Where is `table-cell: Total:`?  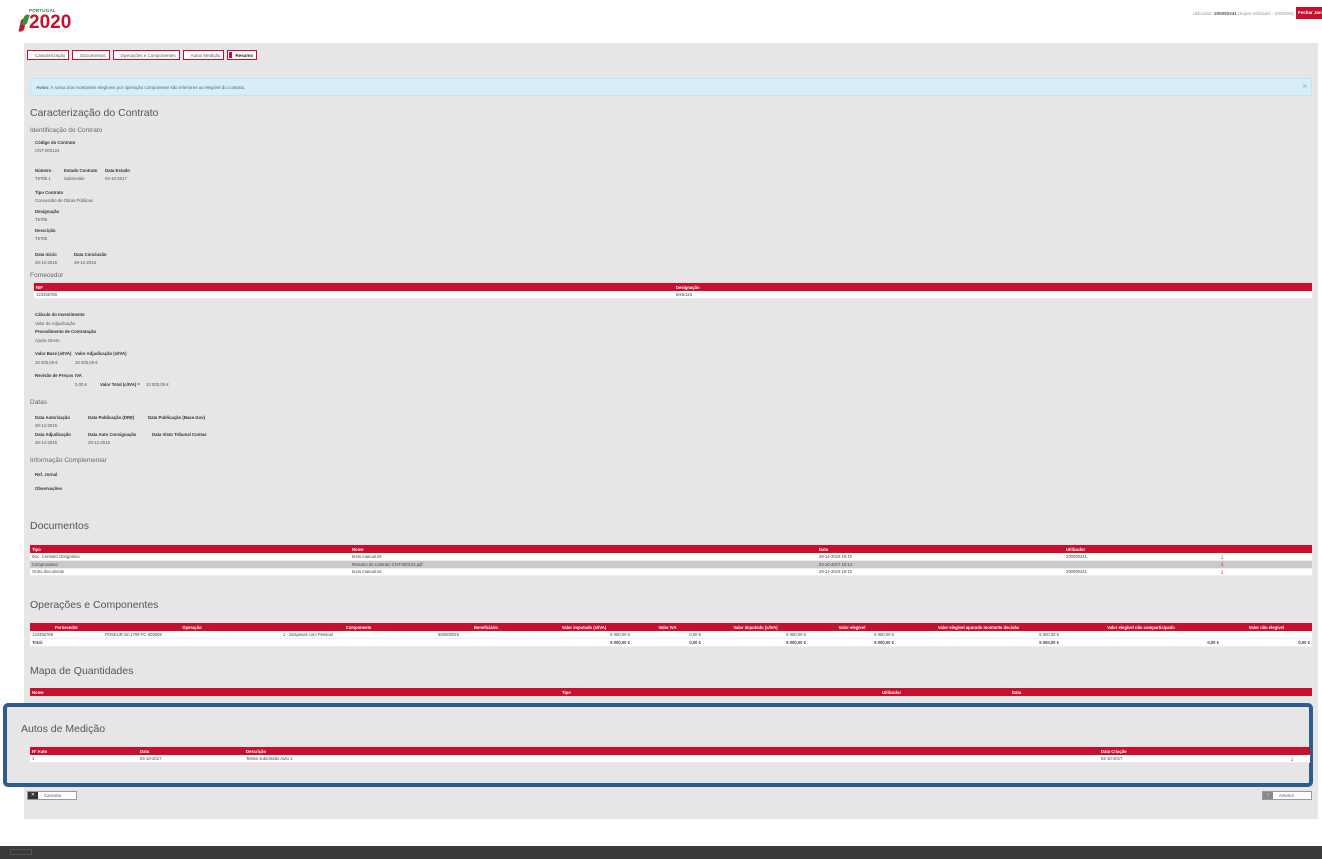 table-cell: Total: is located at coordinates (66, 642).